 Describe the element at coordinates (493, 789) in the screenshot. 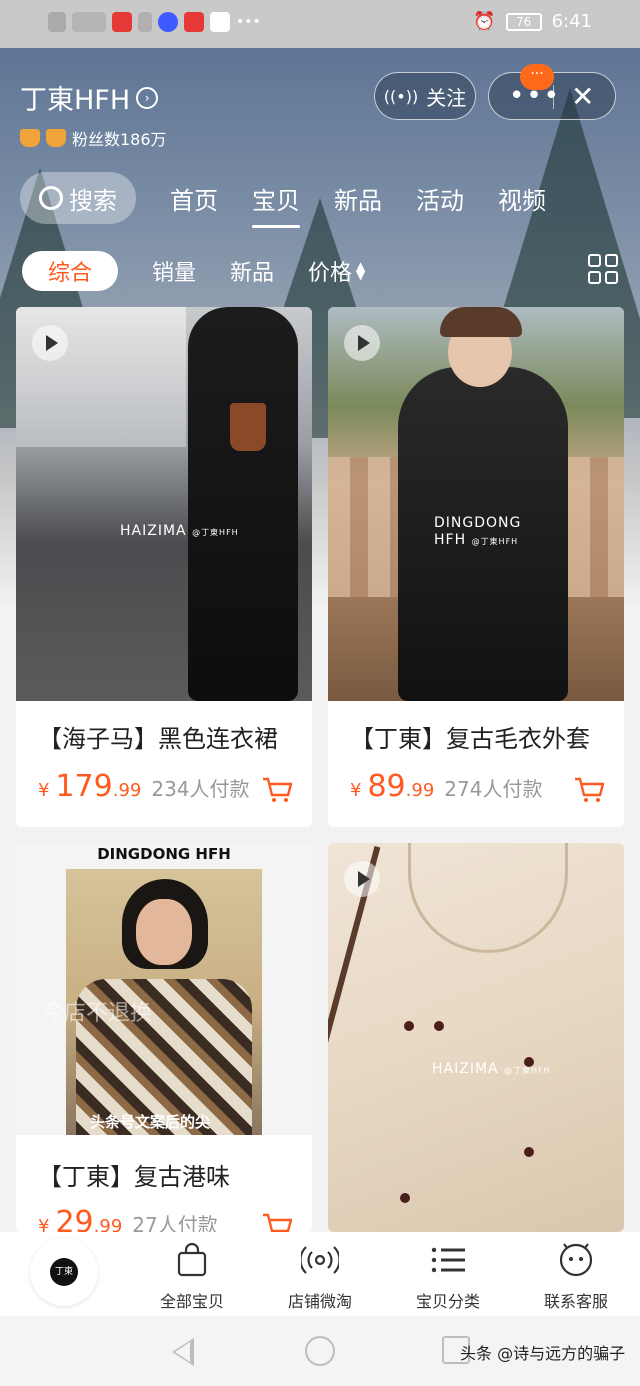

I see `paid-count: 274人付款` at that location.